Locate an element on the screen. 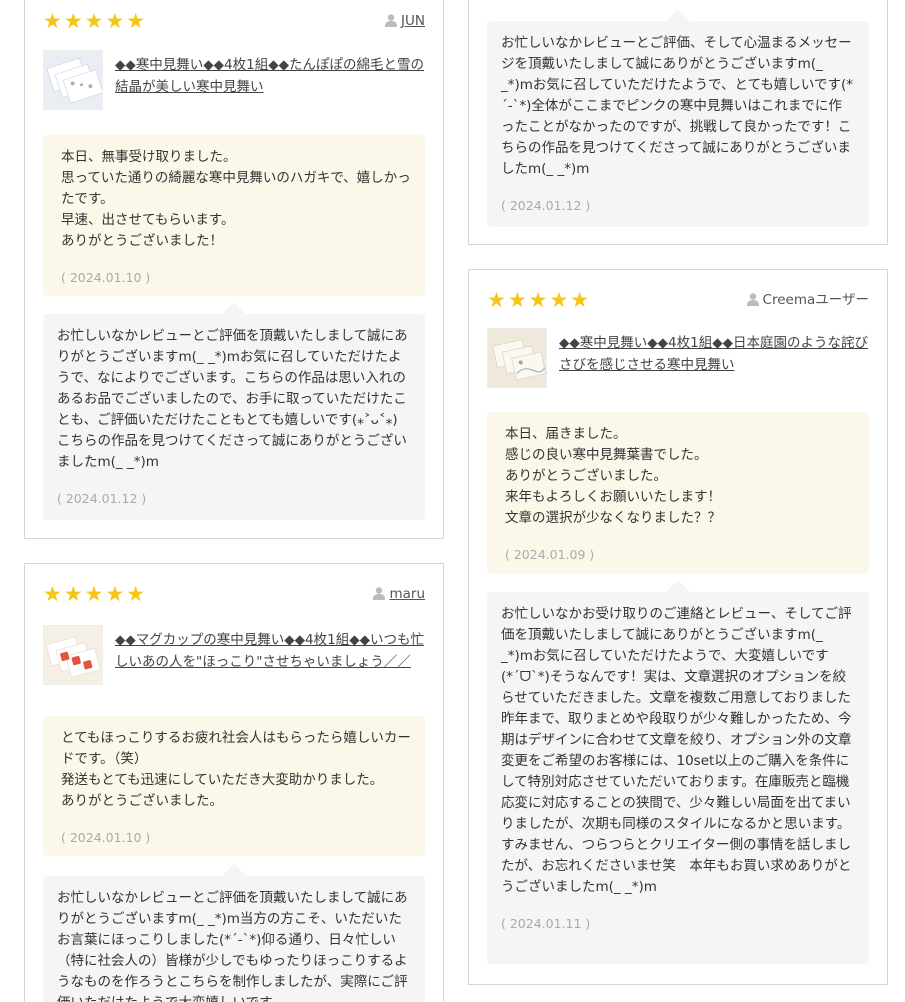  reviewer-label: Creemaユーザー is located at coordinates (815, 300).